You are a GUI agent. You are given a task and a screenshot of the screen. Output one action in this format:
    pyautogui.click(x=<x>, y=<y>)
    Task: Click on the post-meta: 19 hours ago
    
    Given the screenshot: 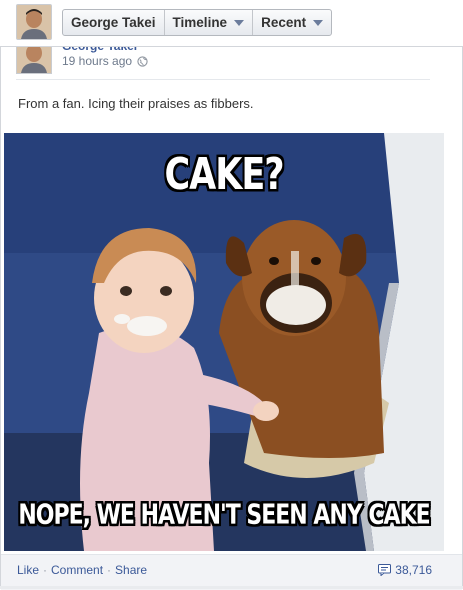 What is the action you would take?
    pyautogui.click(x=105, y=61)
    